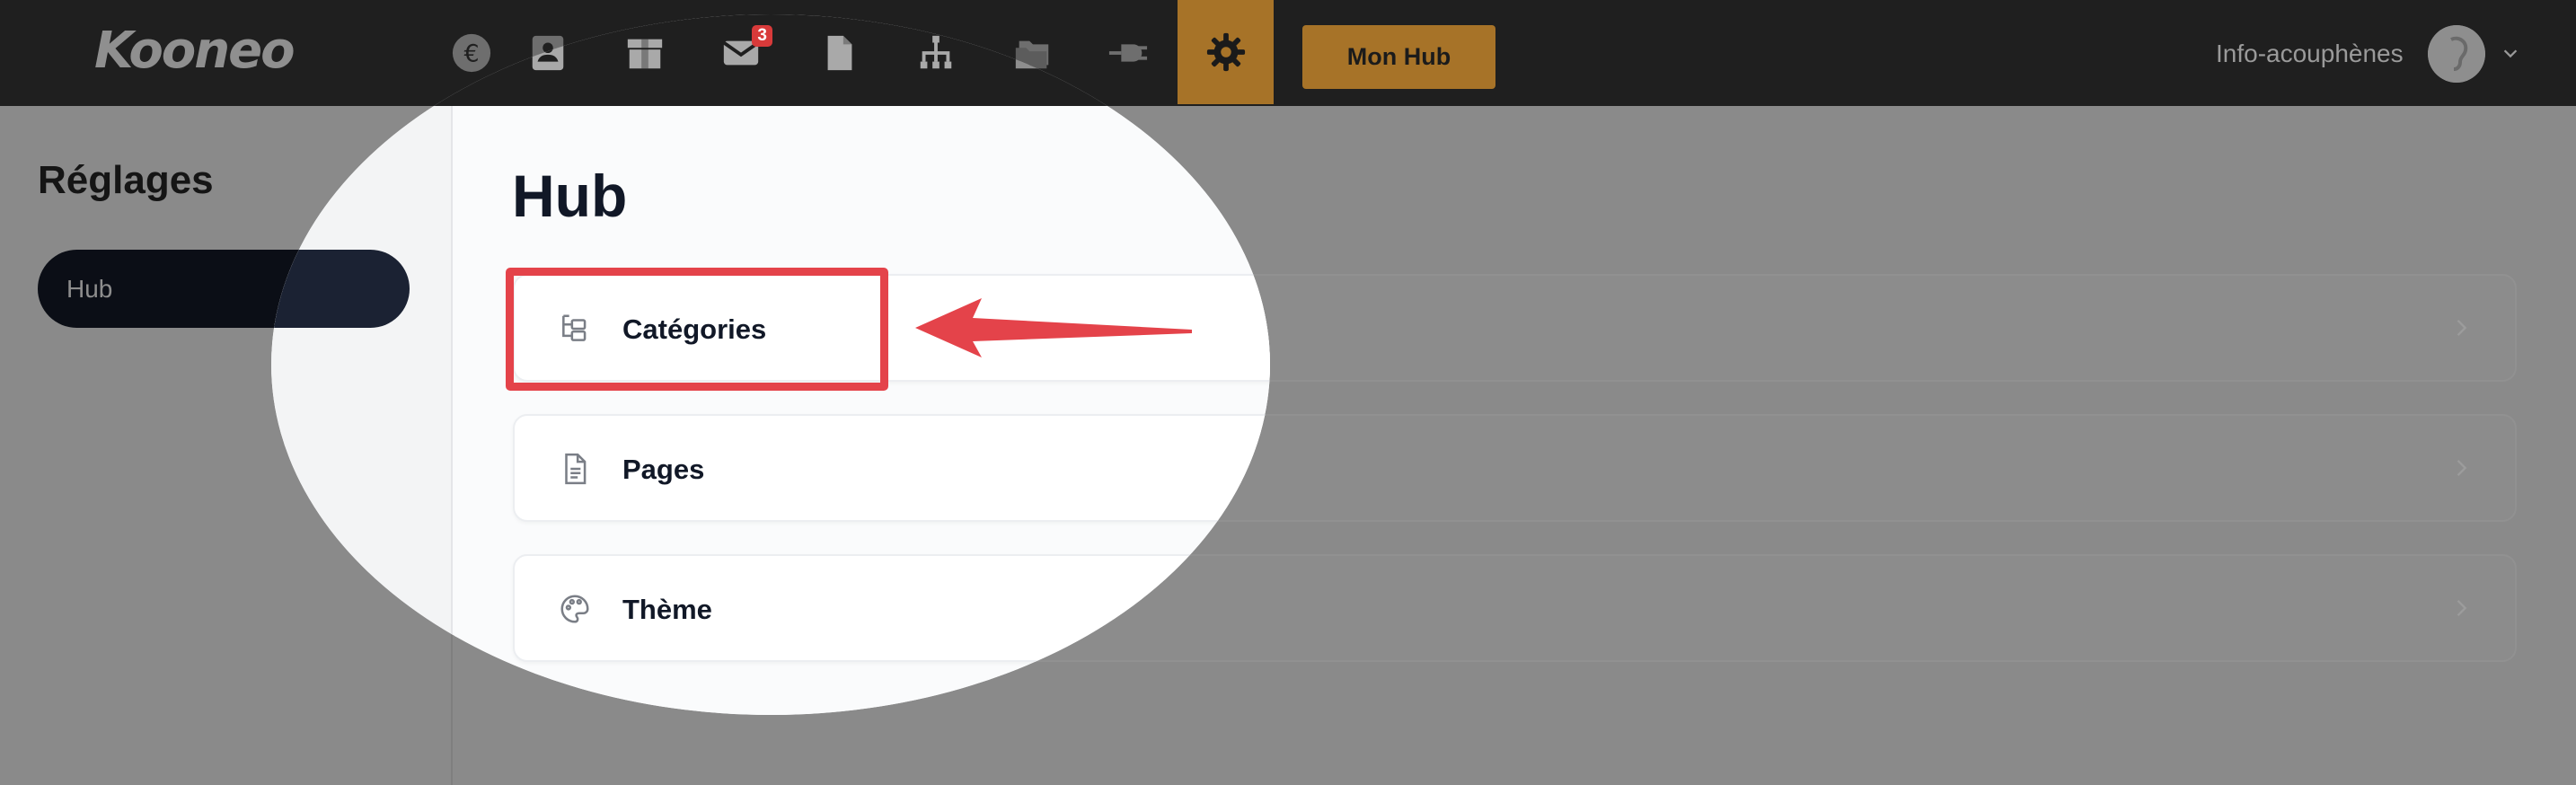 This screenshot has height=785, width=2576. Describe the element at coordinates (340, 289) in the screenshot. I see `sidebar-item-hub: Hub` at that location.